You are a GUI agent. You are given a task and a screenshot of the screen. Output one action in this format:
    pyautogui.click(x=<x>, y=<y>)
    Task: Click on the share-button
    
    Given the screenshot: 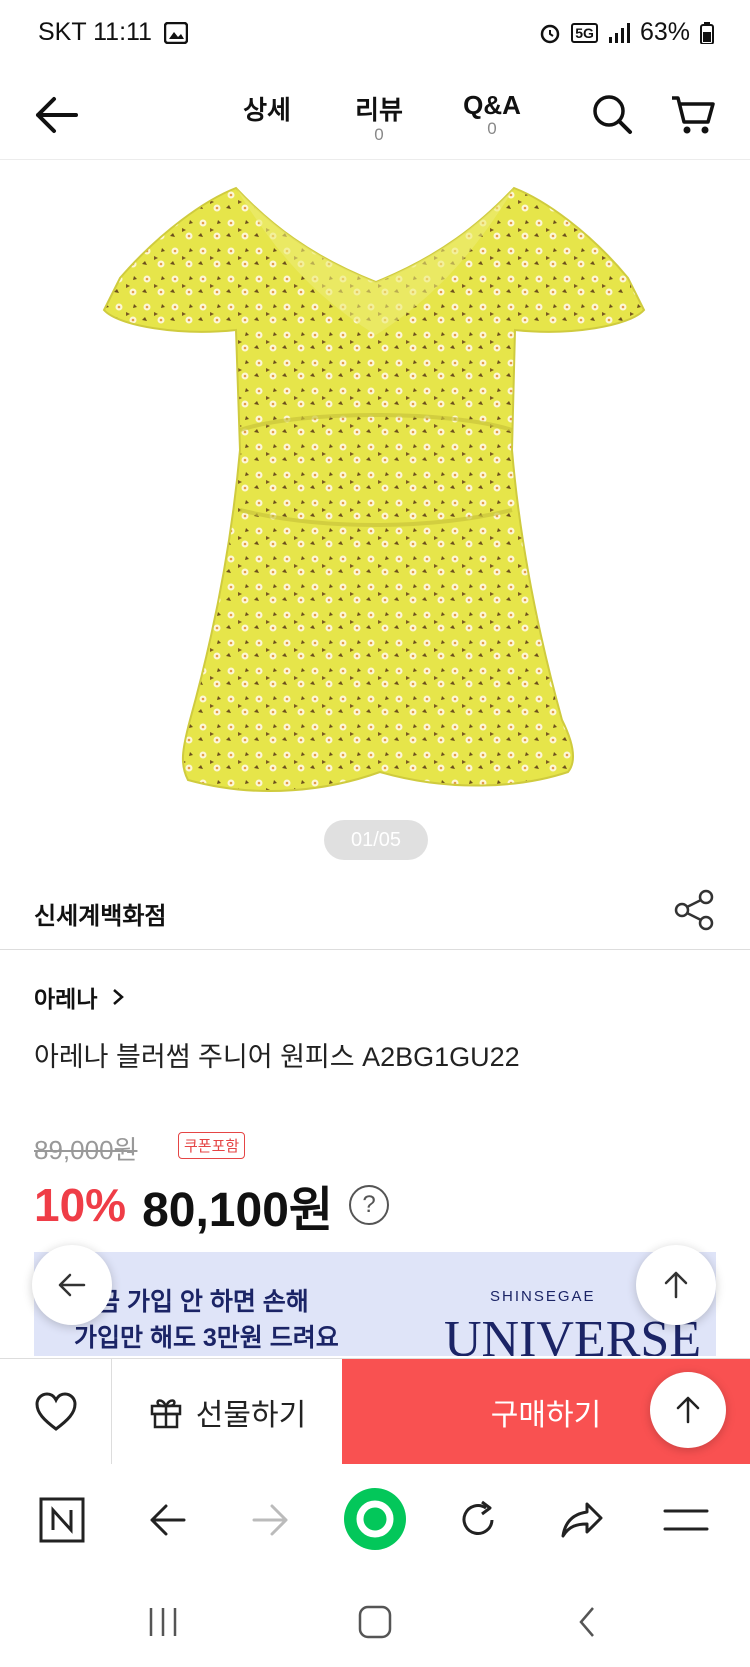 What is the action you would take?
    pyautogui.click(x=694, y=910)
    